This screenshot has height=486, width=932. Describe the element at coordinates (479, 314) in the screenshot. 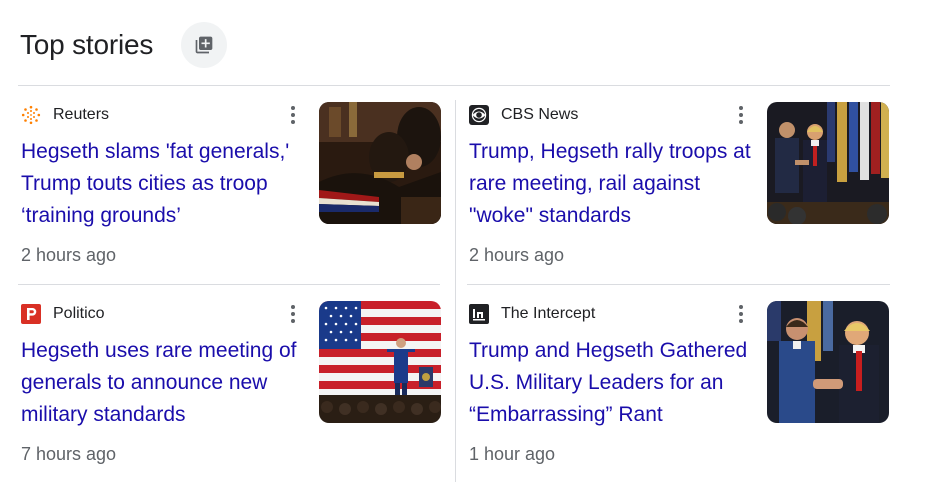

I see `intercept-logo-icon` at that location.